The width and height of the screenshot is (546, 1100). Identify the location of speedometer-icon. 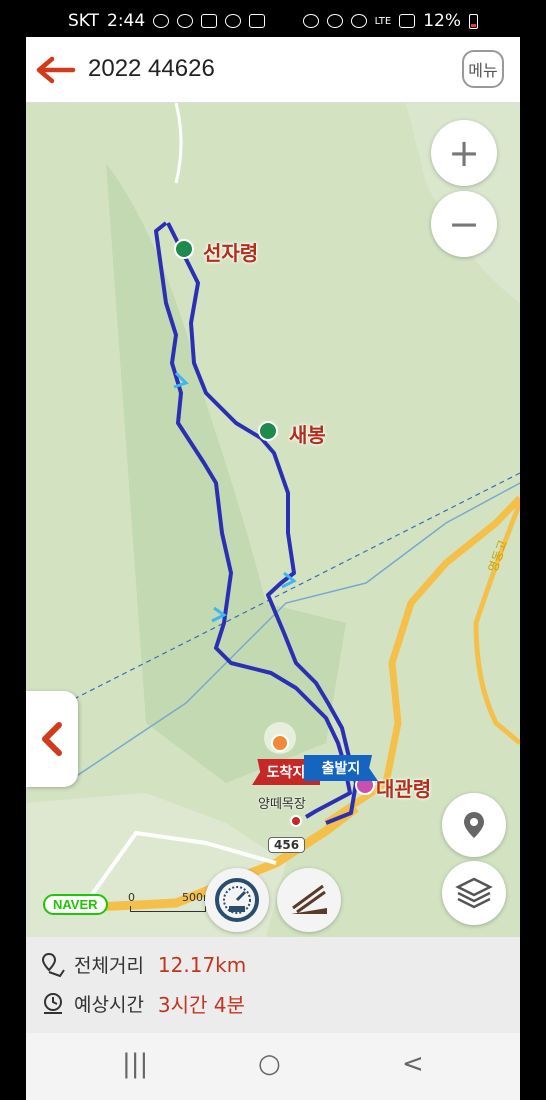
(237, 900).